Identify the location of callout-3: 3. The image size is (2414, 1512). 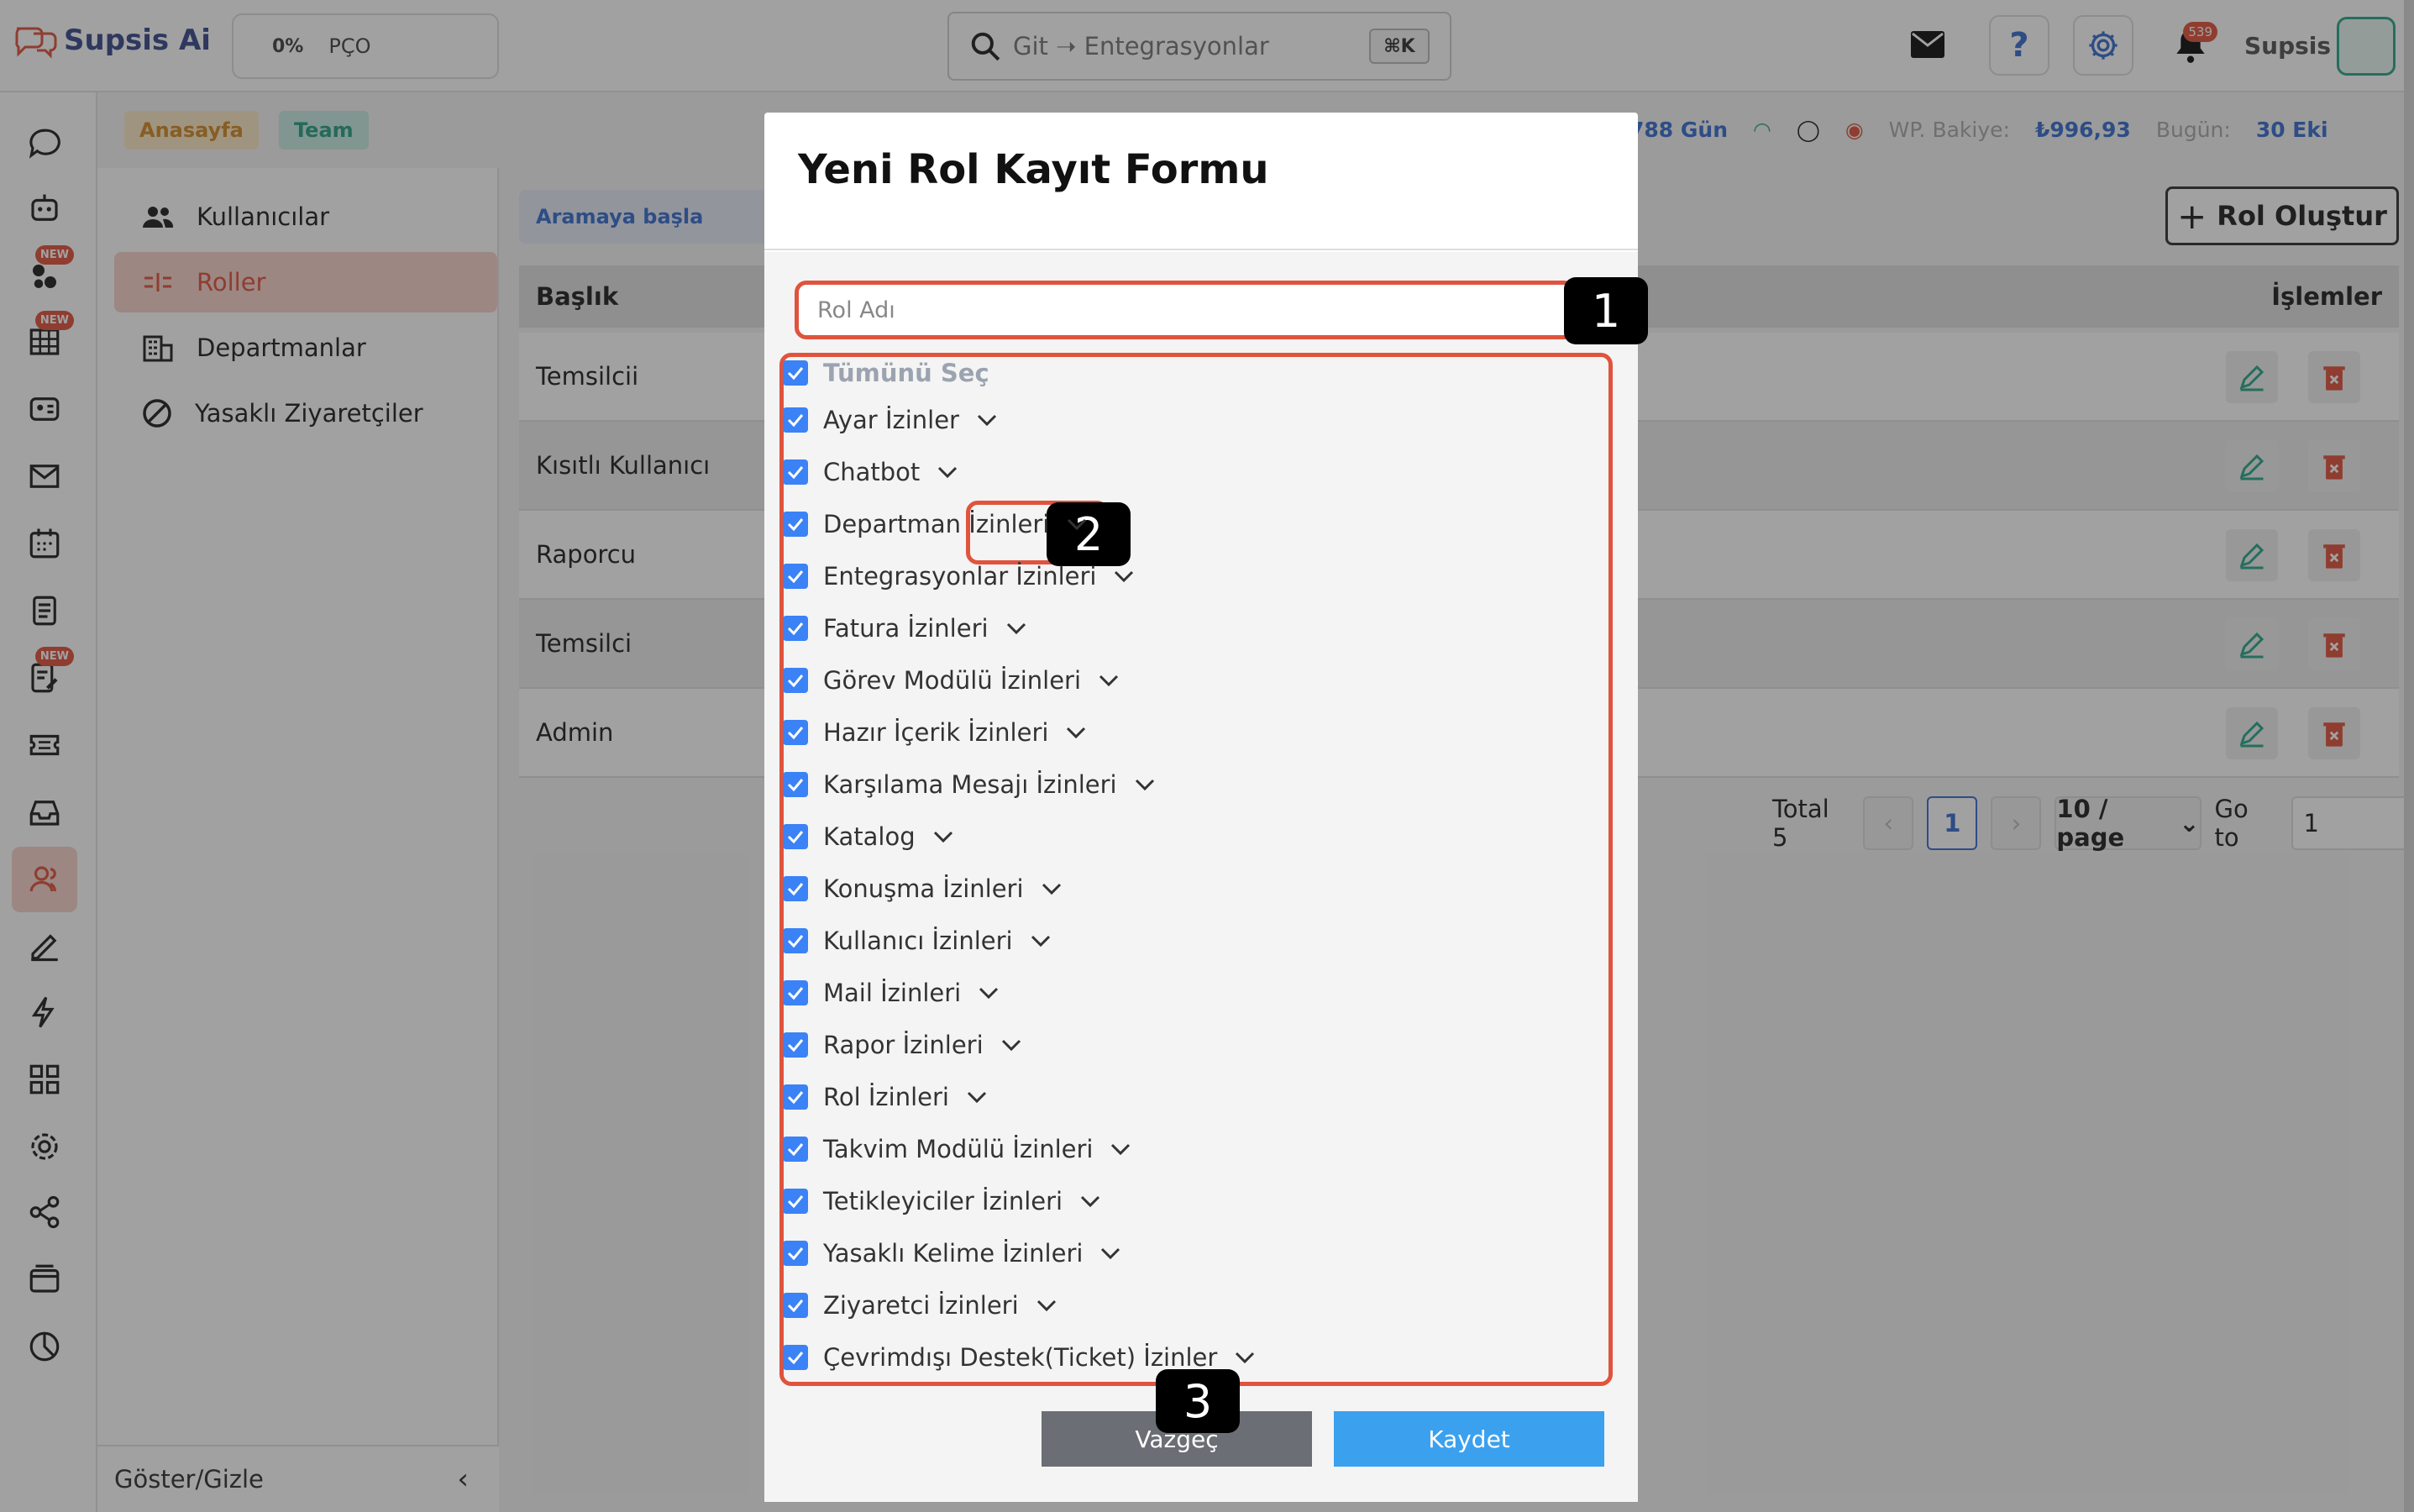
(1198, 1401).